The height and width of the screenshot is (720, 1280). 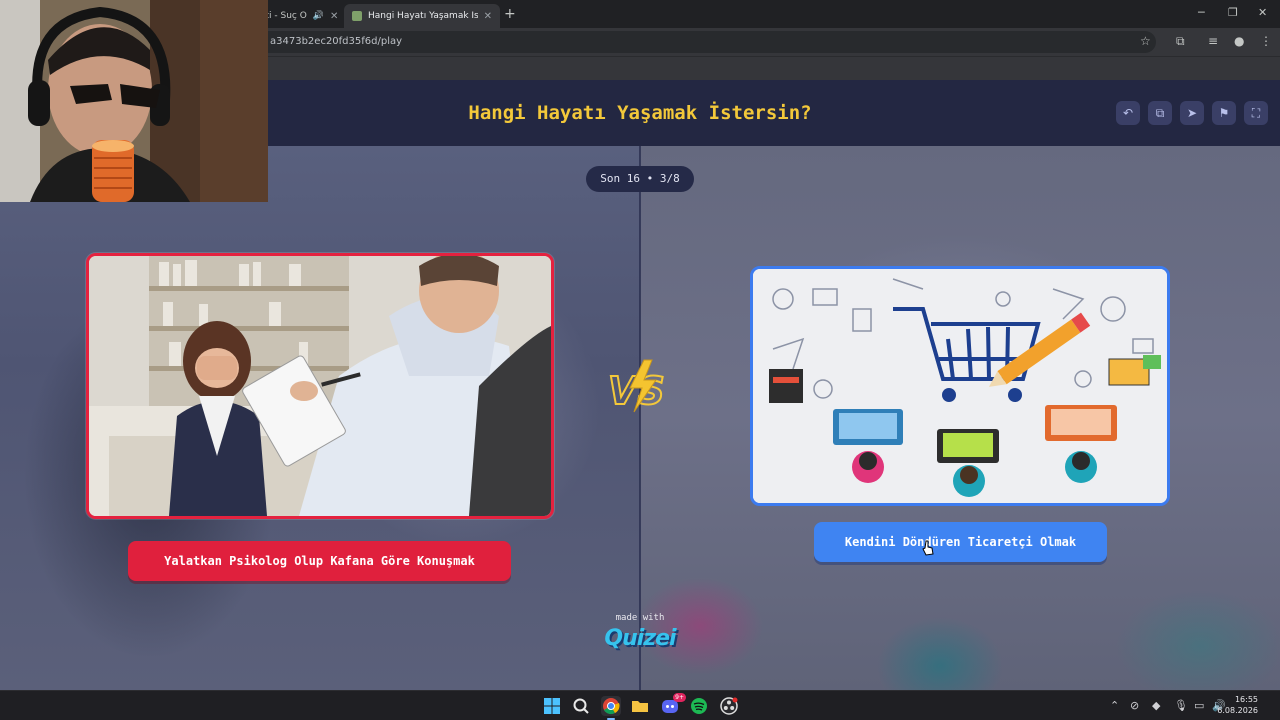 I want to click on left-option-card, so click(x=320, y=386).